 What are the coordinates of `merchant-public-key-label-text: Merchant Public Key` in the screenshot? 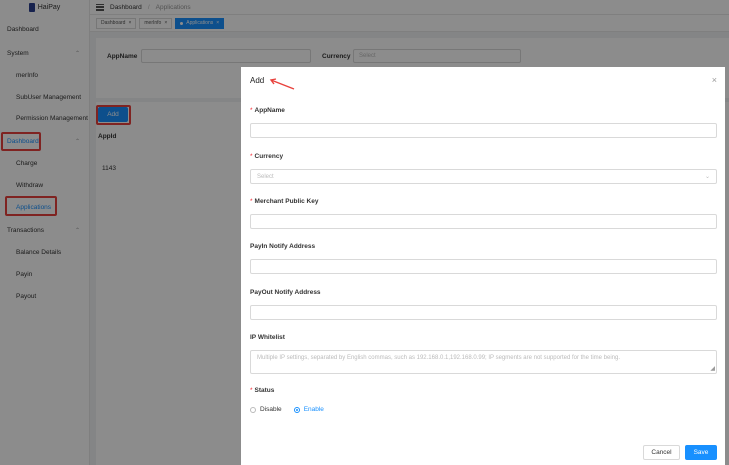 It's located at (286, 201).